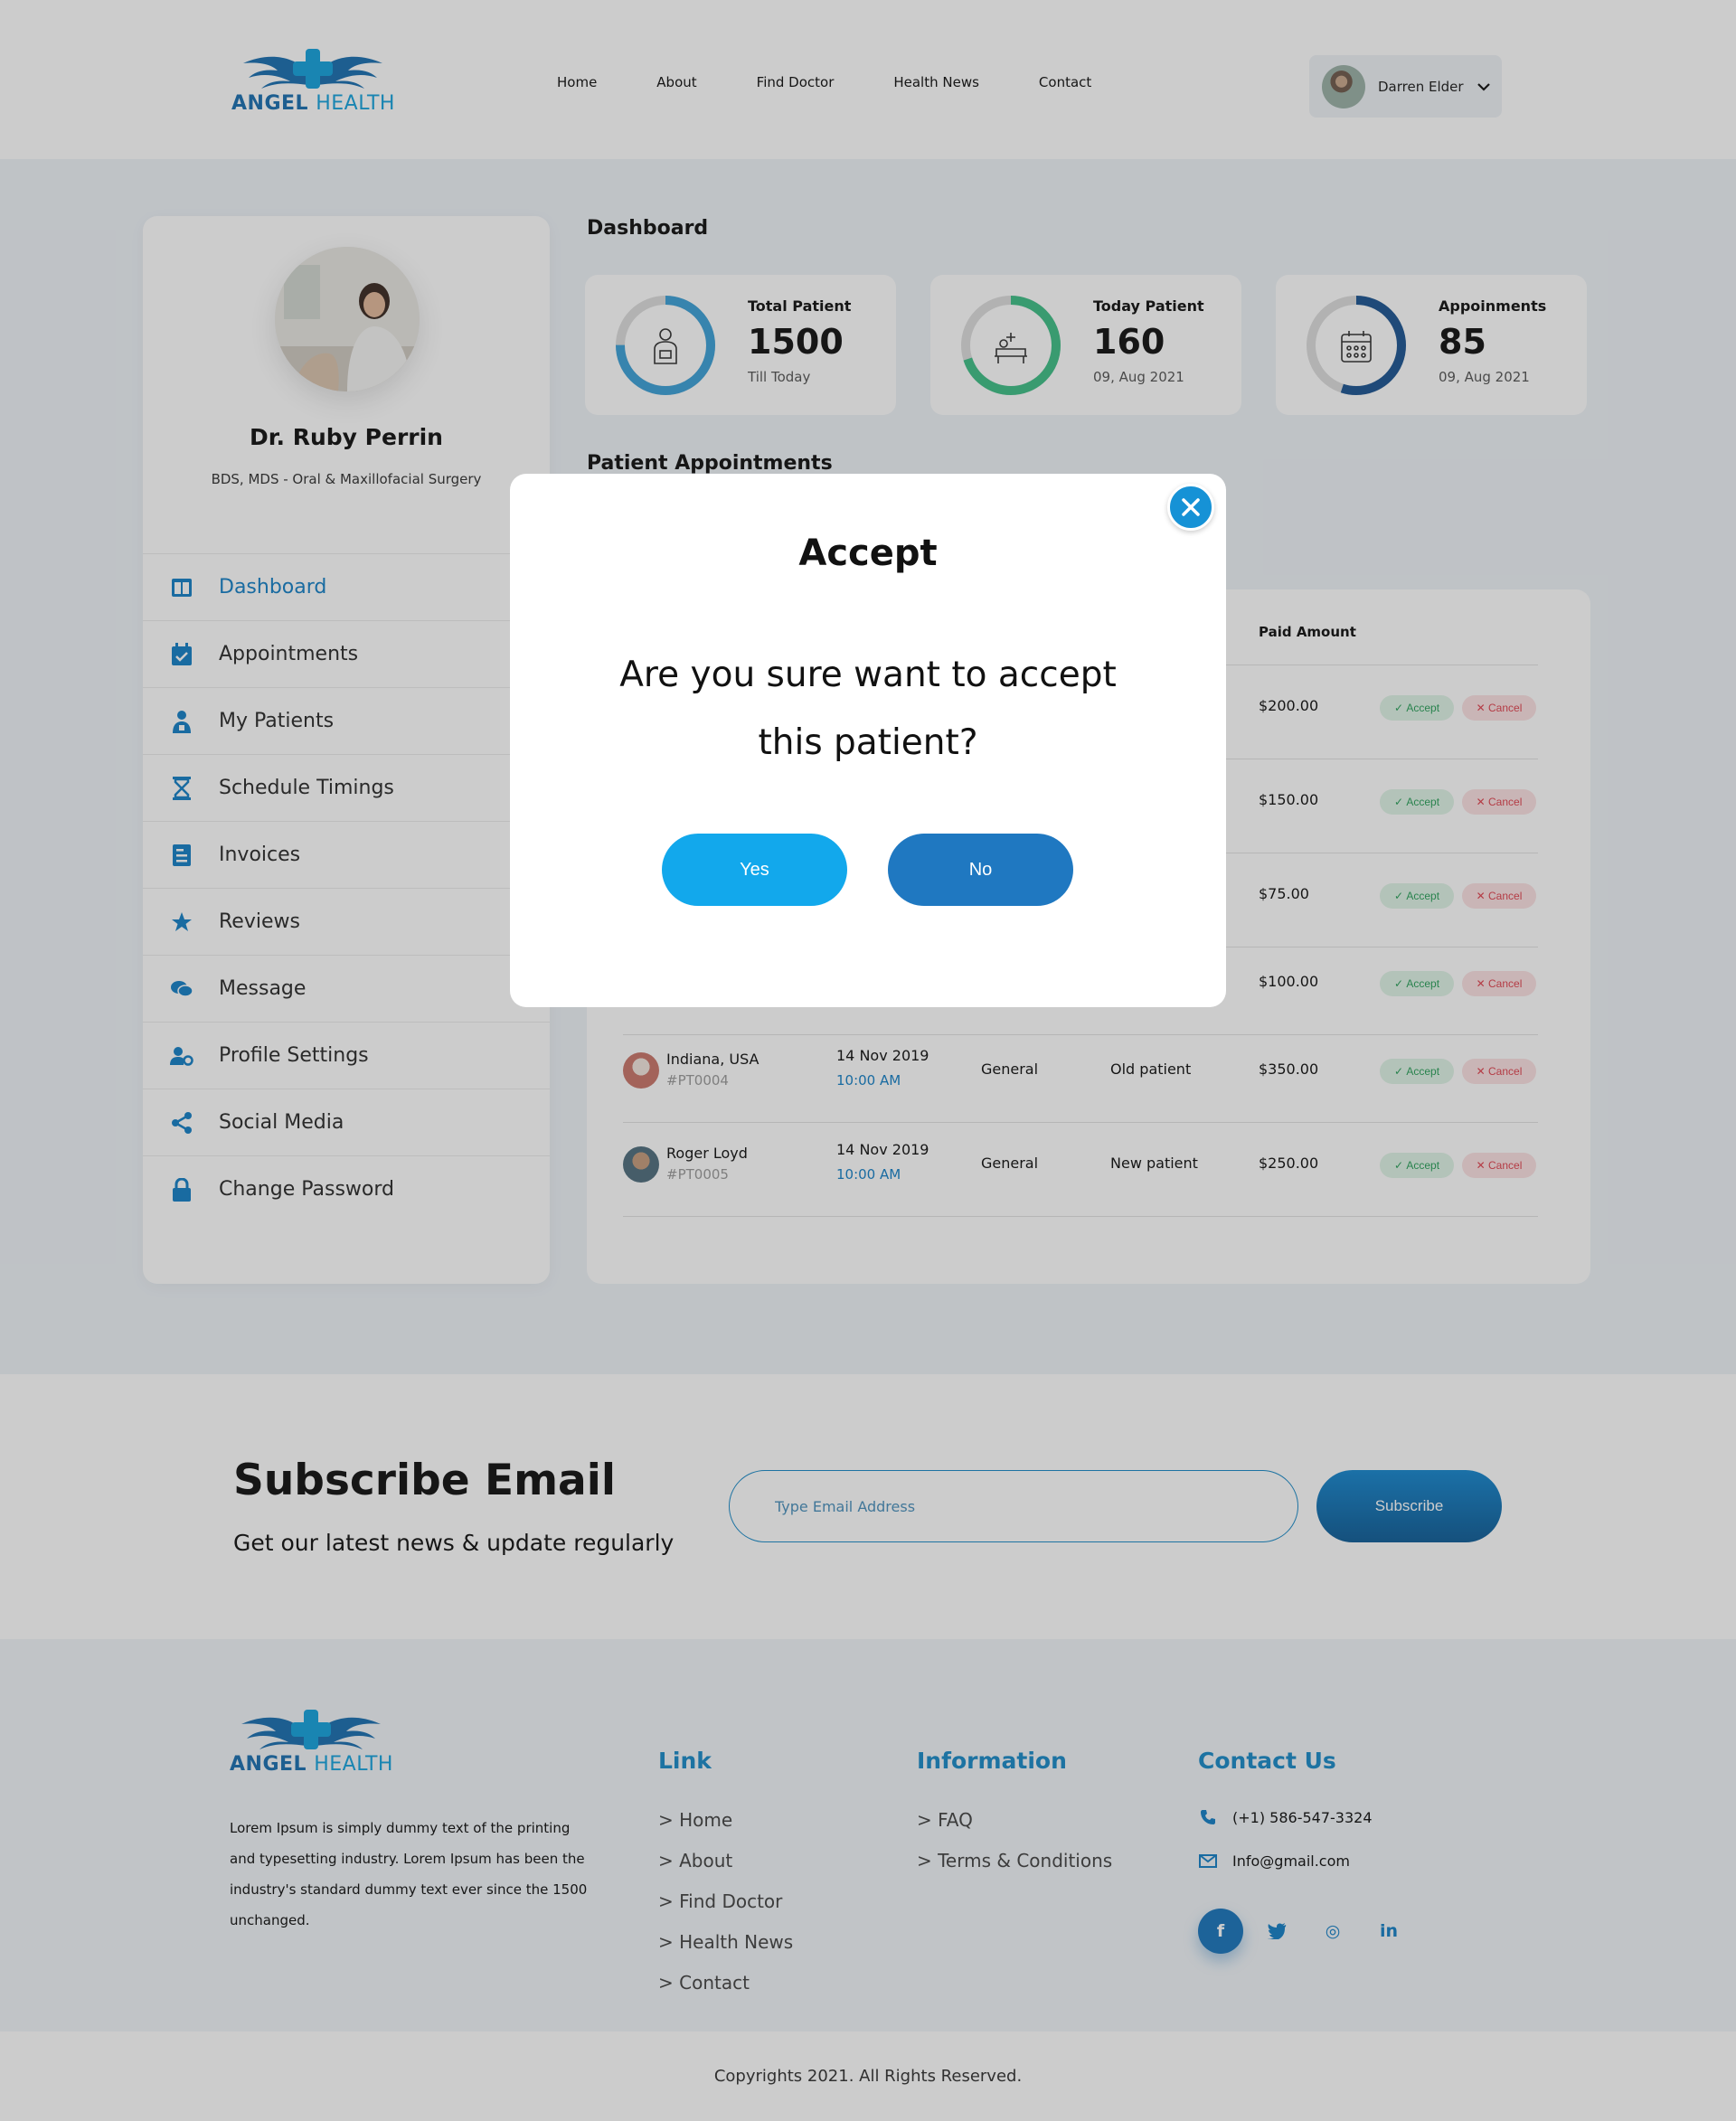 The image size is (1736, 2121). I want to click on close-button, so click(1190, 507).